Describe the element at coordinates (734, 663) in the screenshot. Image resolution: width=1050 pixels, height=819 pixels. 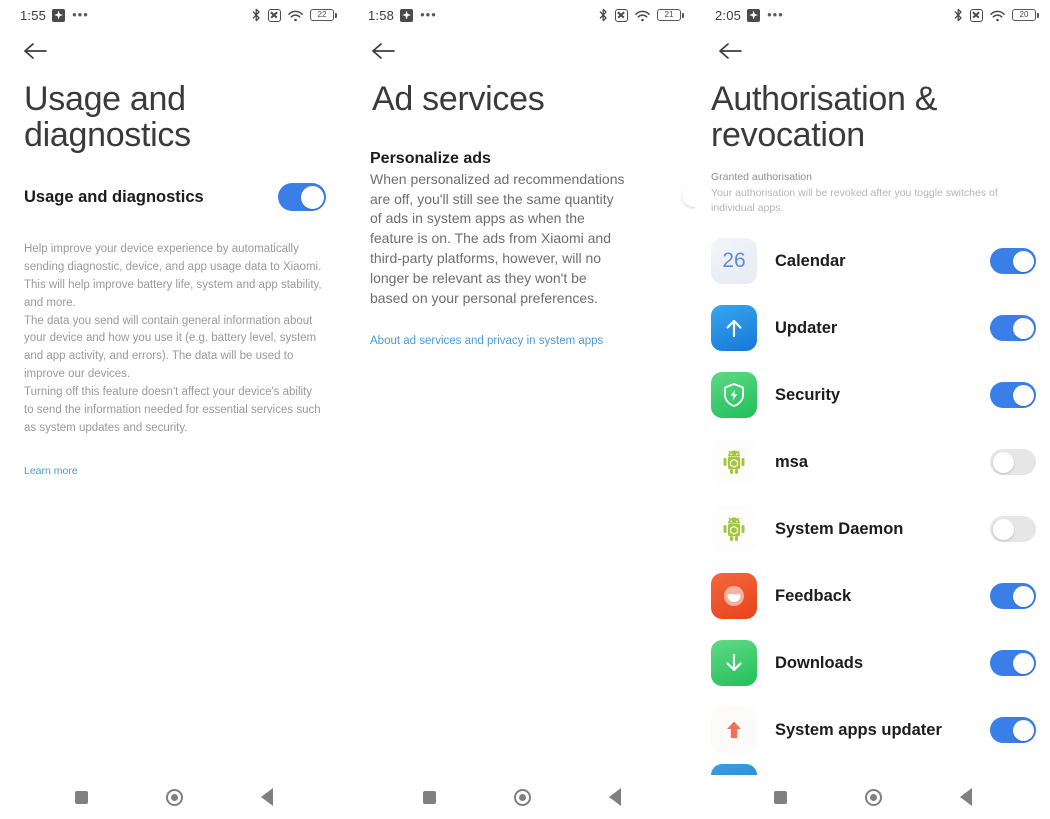
I see `downloads-arrow-down-icon` at that location.